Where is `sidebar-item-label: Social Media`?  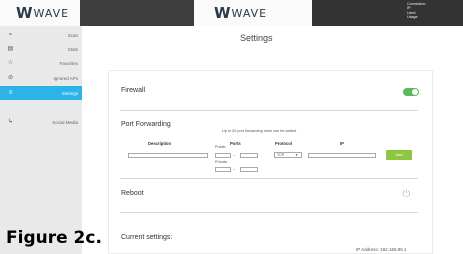
sidebar-item-label: Social Media is located at coordinates (65, 122).